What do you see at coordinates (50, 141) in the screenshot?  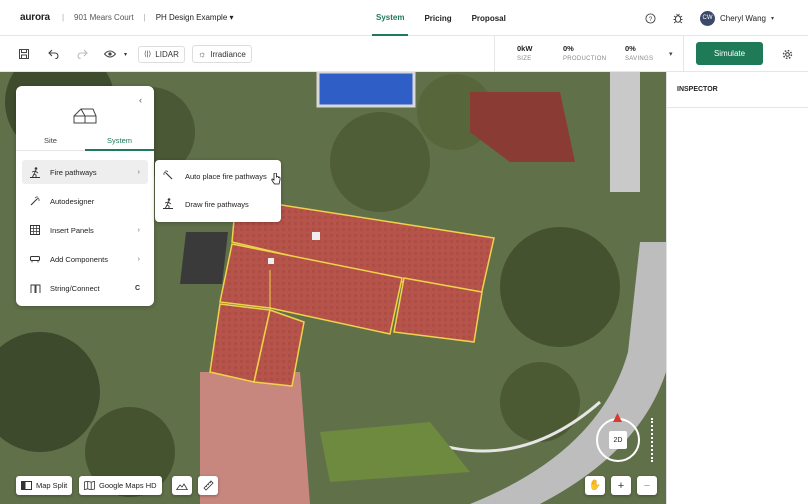 I see `tab-site: Site` at bounding box center [50, 141].